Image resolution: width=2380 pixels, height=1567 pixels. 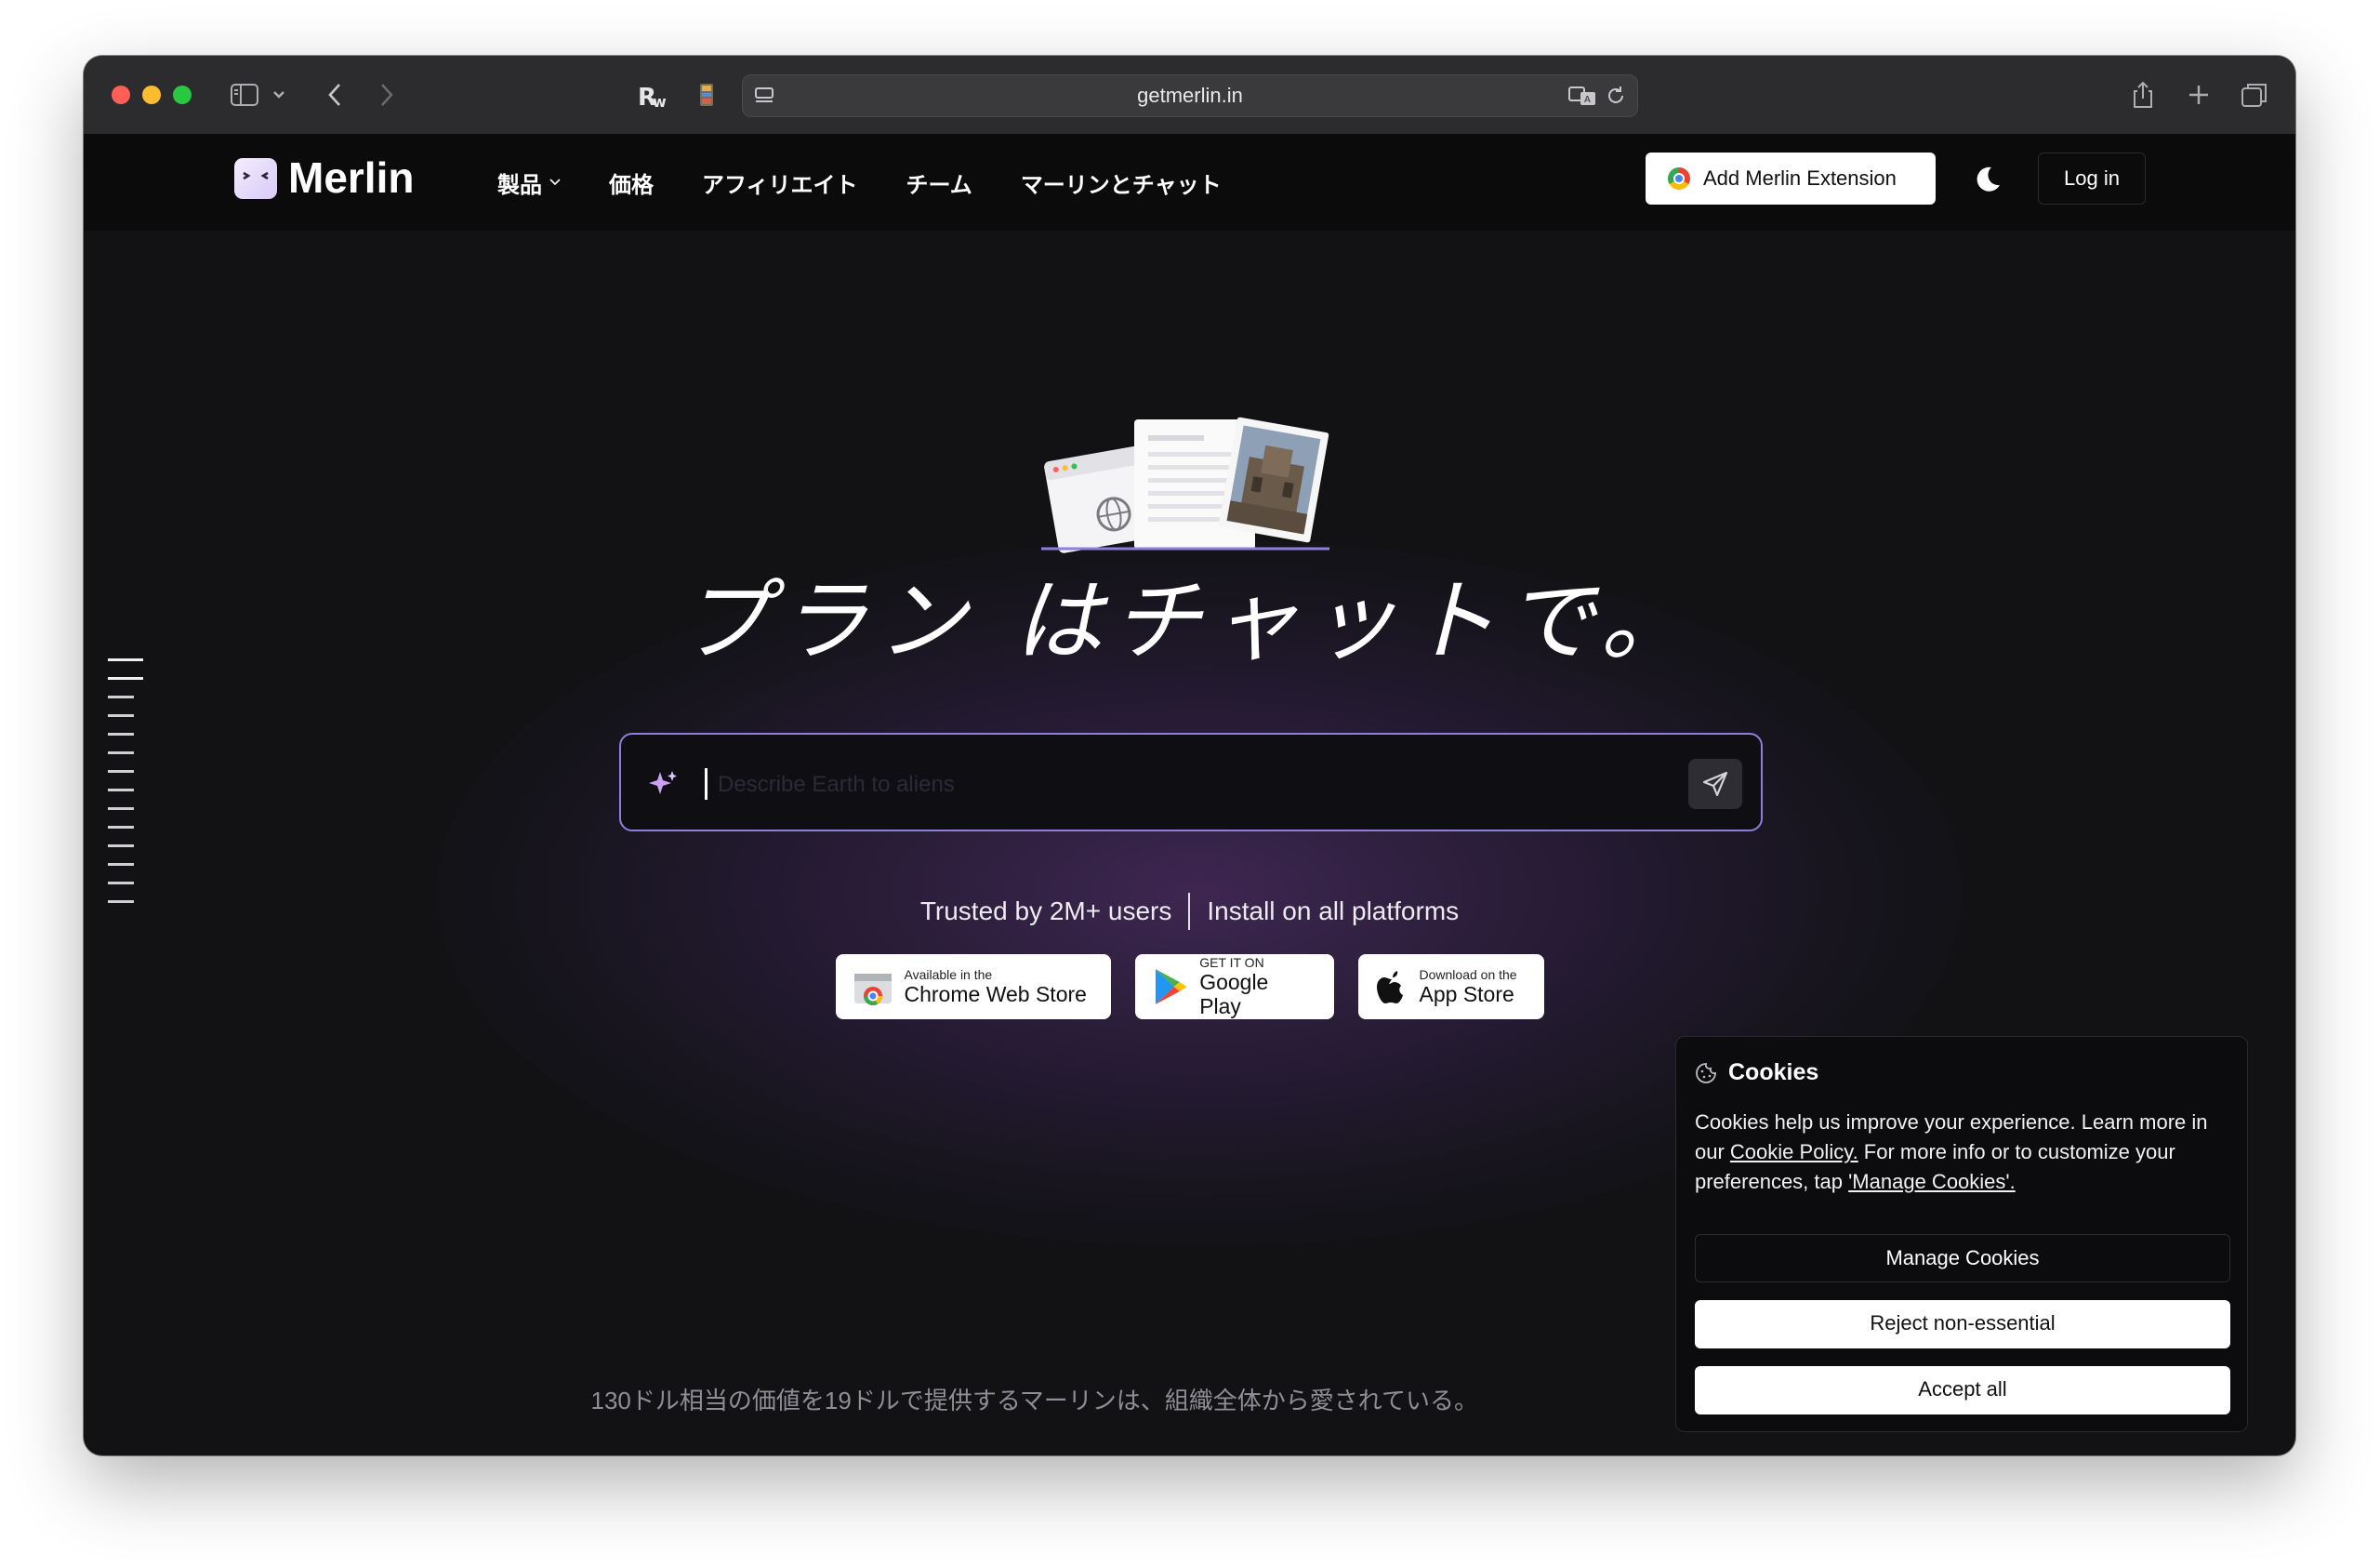 I want to click on app-store-badge: Download on the App Store, so click(x=1450, y=986).